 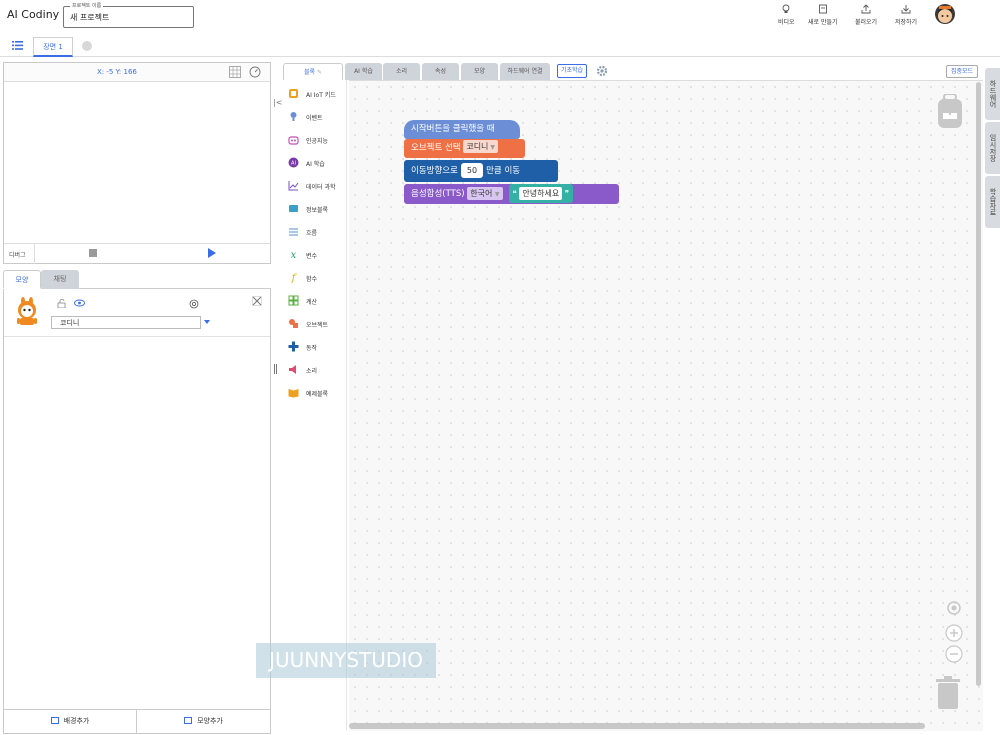 What do you see at coordinates (992, 202) in the screenshot?
I see `side-tab-learning-material: 학습자료` at bounding box center [992, 202].